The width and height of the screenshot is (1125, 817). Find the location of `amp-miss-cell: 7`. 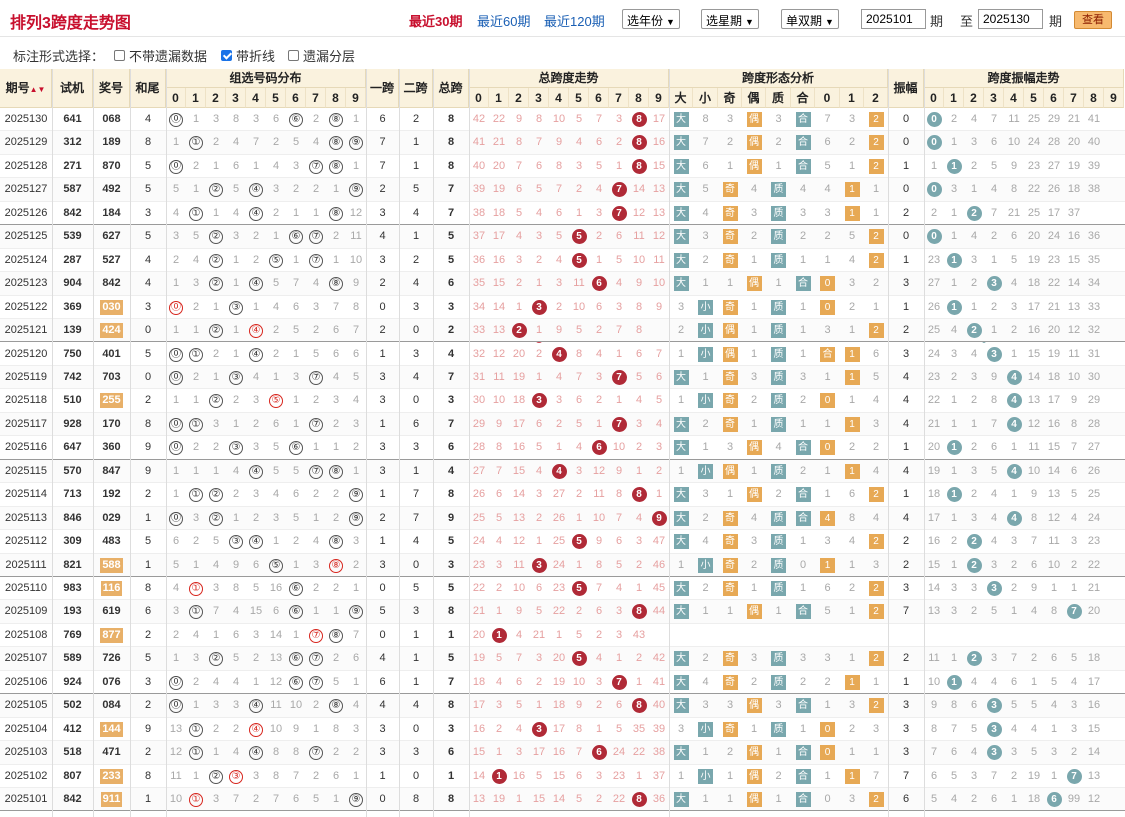

amp-miss-cell: 7 is located at coordinates (1014, 658).